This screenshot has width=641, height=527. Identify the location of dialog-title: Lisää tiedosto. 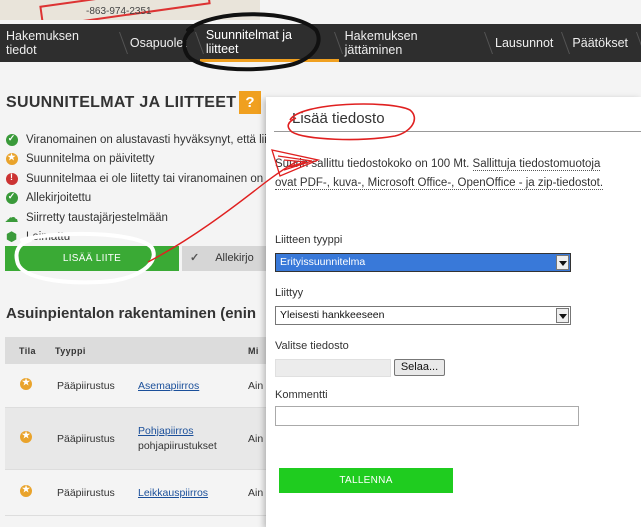
(338, 118).